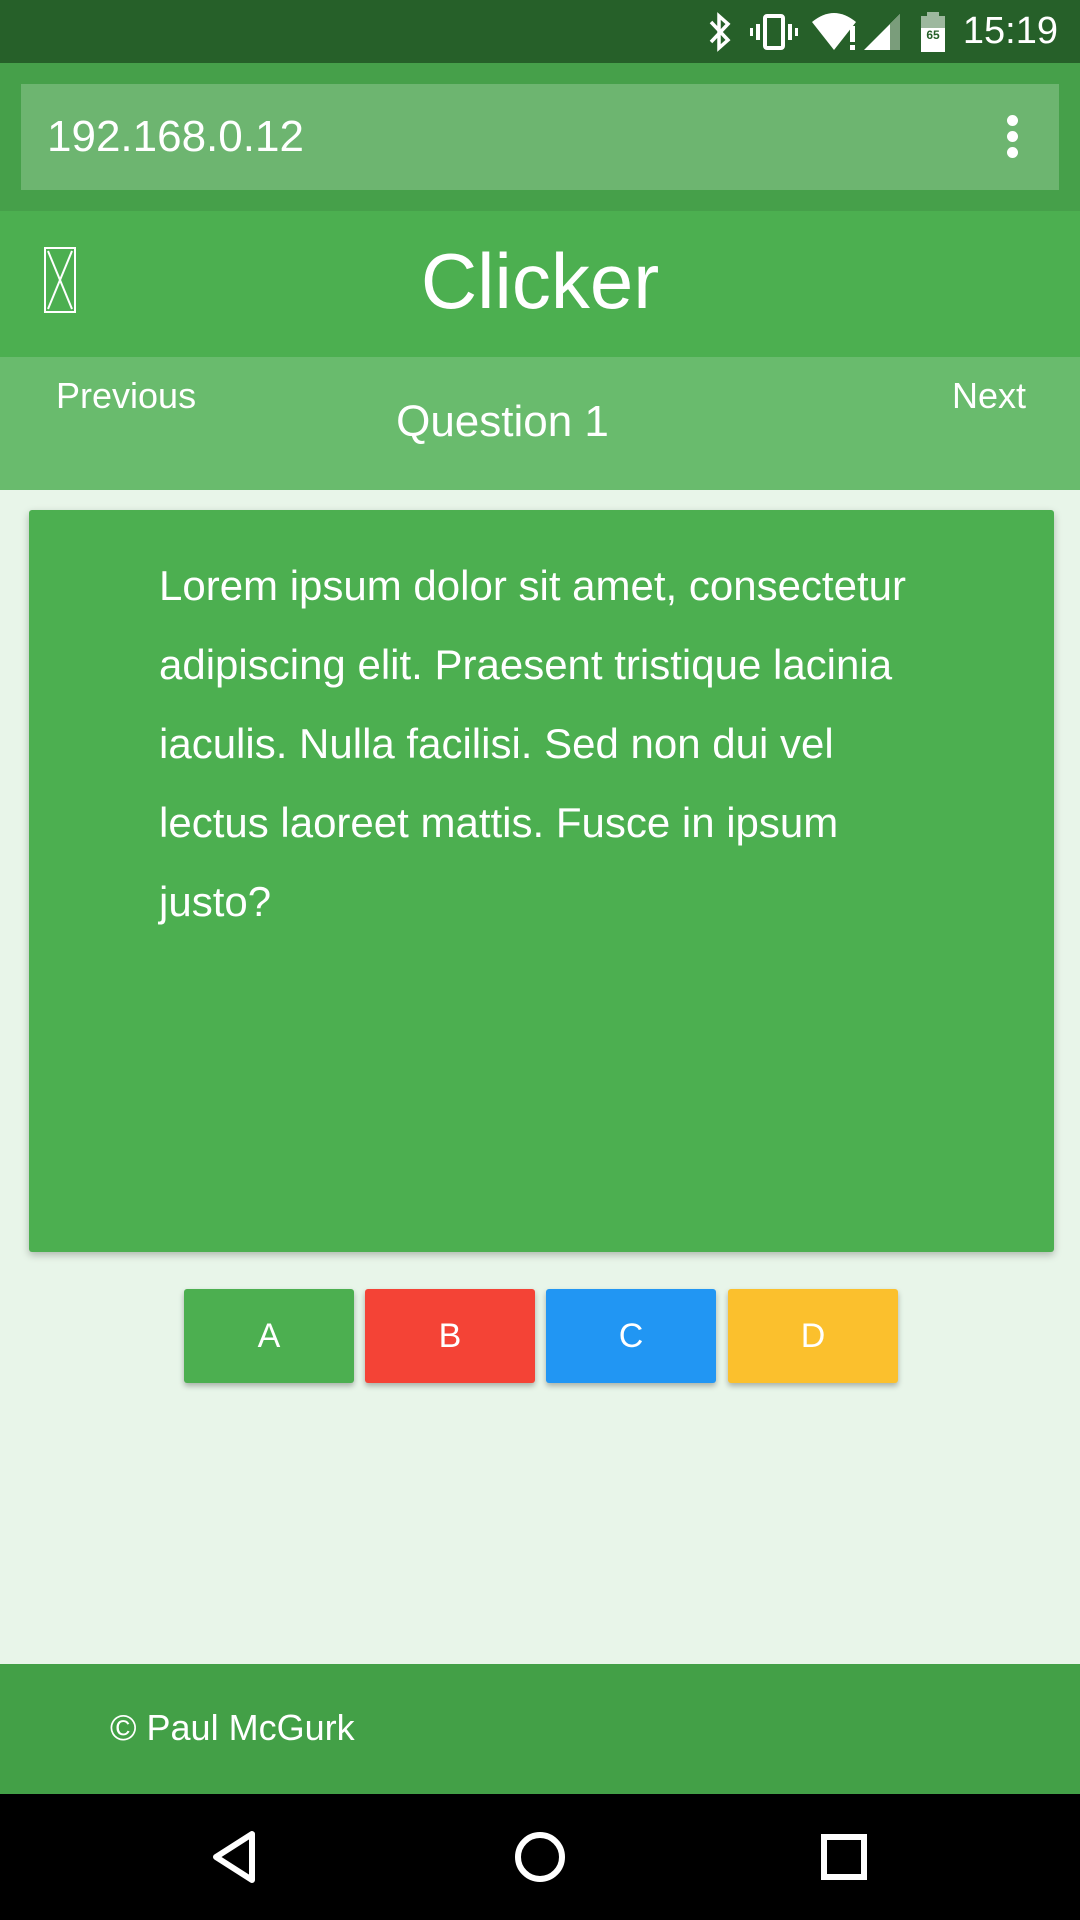  Describe the element at coordinates (720, 32) in the screenshot. I see `bluetooth-icon` at that location.